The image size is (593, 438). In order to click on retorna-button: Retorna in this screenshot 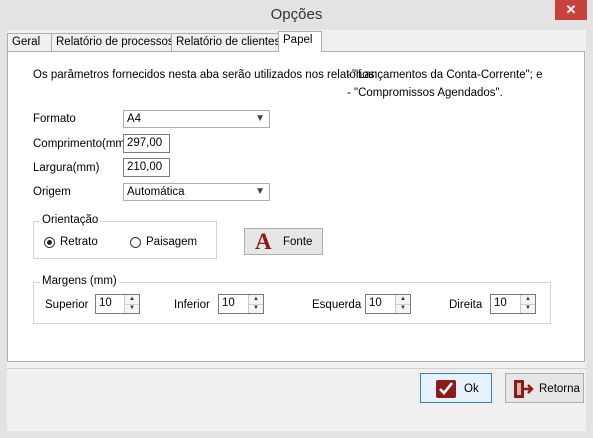, I will do `click(544, 388)`.